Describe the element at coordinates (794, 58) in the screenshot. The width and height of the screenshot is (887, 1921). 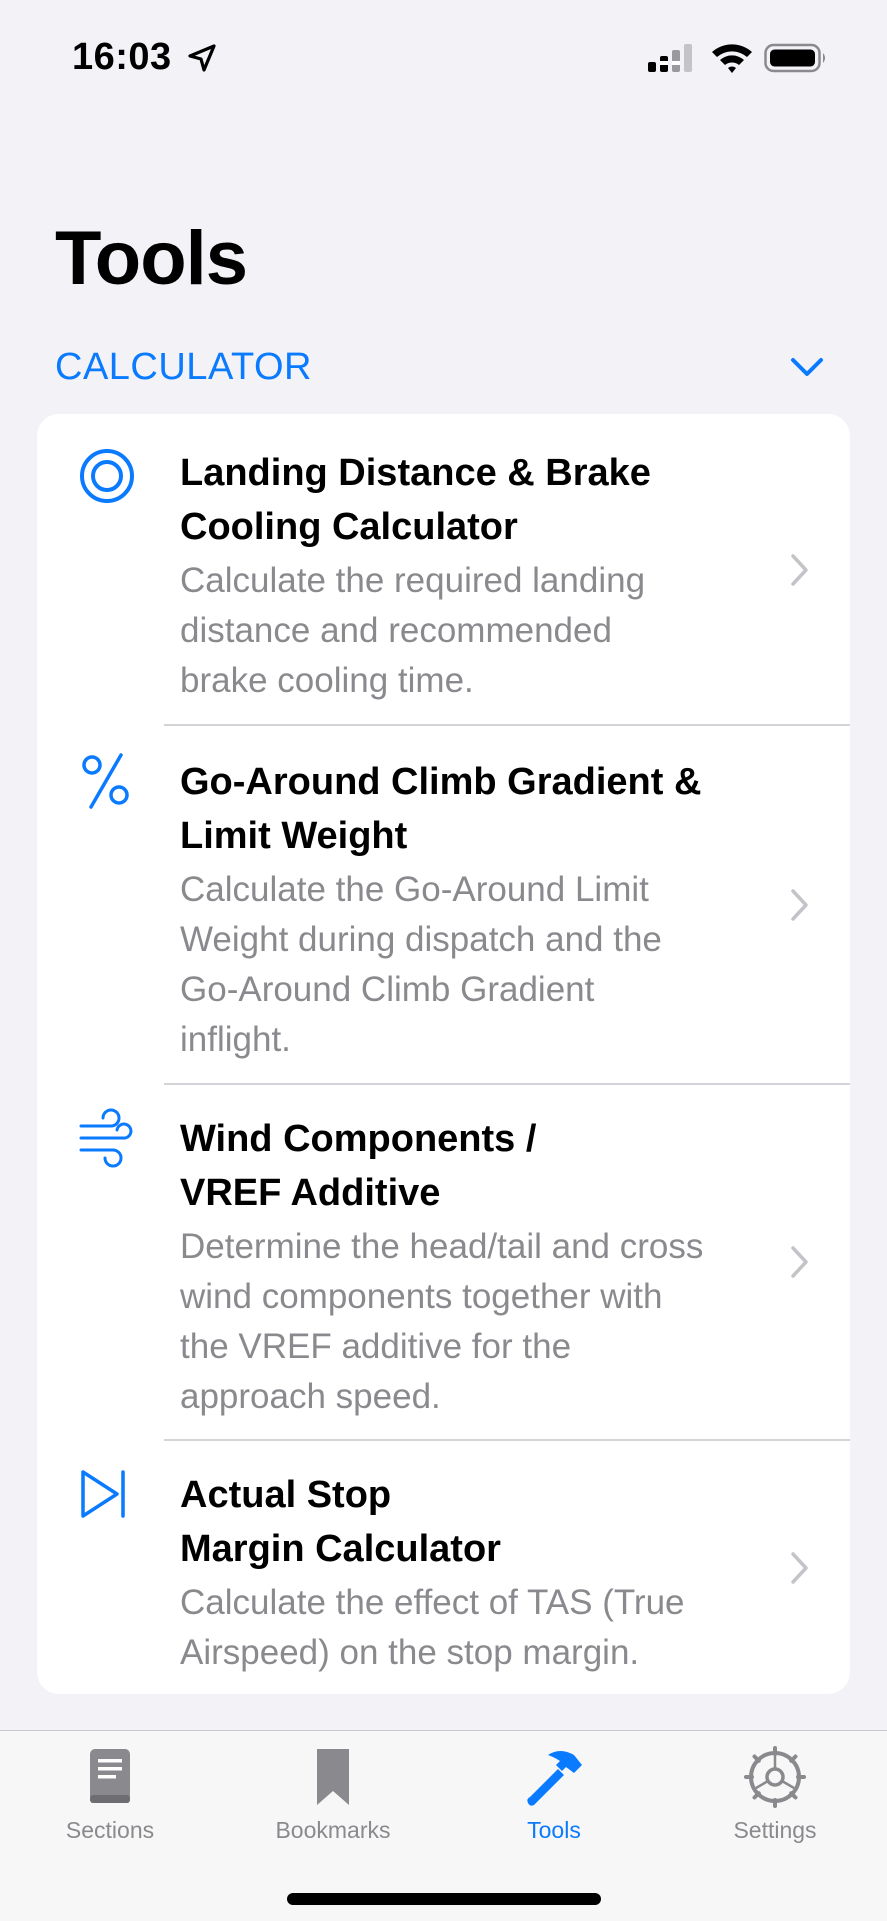
I see `battery-icon` at that location.